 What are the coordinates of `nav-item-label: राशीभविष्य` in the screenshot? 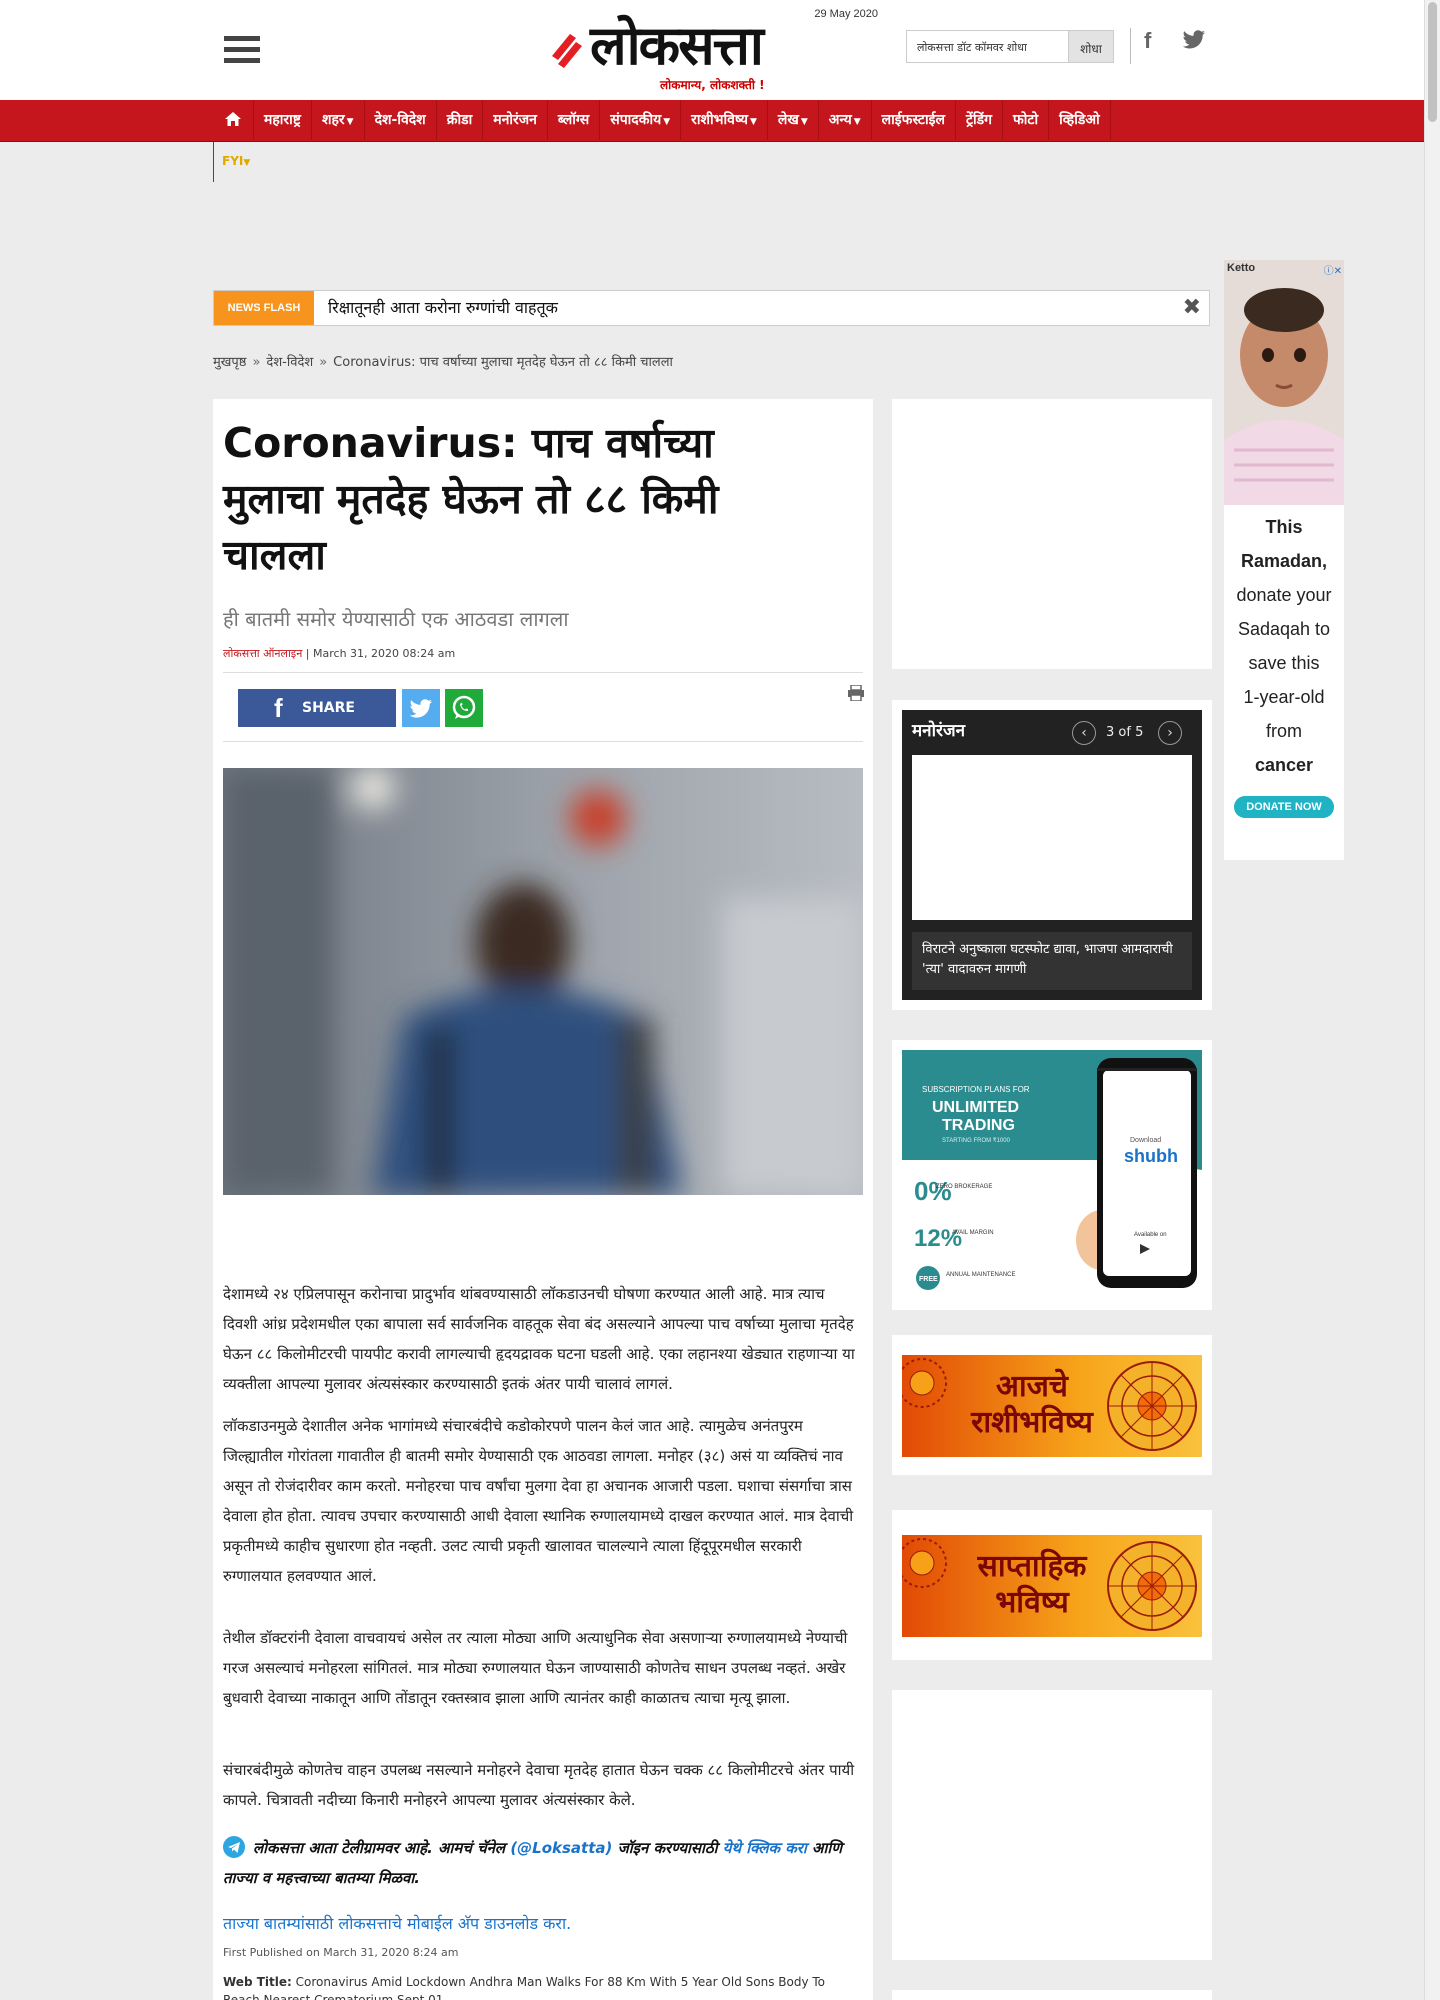 It's located at (719, 120).